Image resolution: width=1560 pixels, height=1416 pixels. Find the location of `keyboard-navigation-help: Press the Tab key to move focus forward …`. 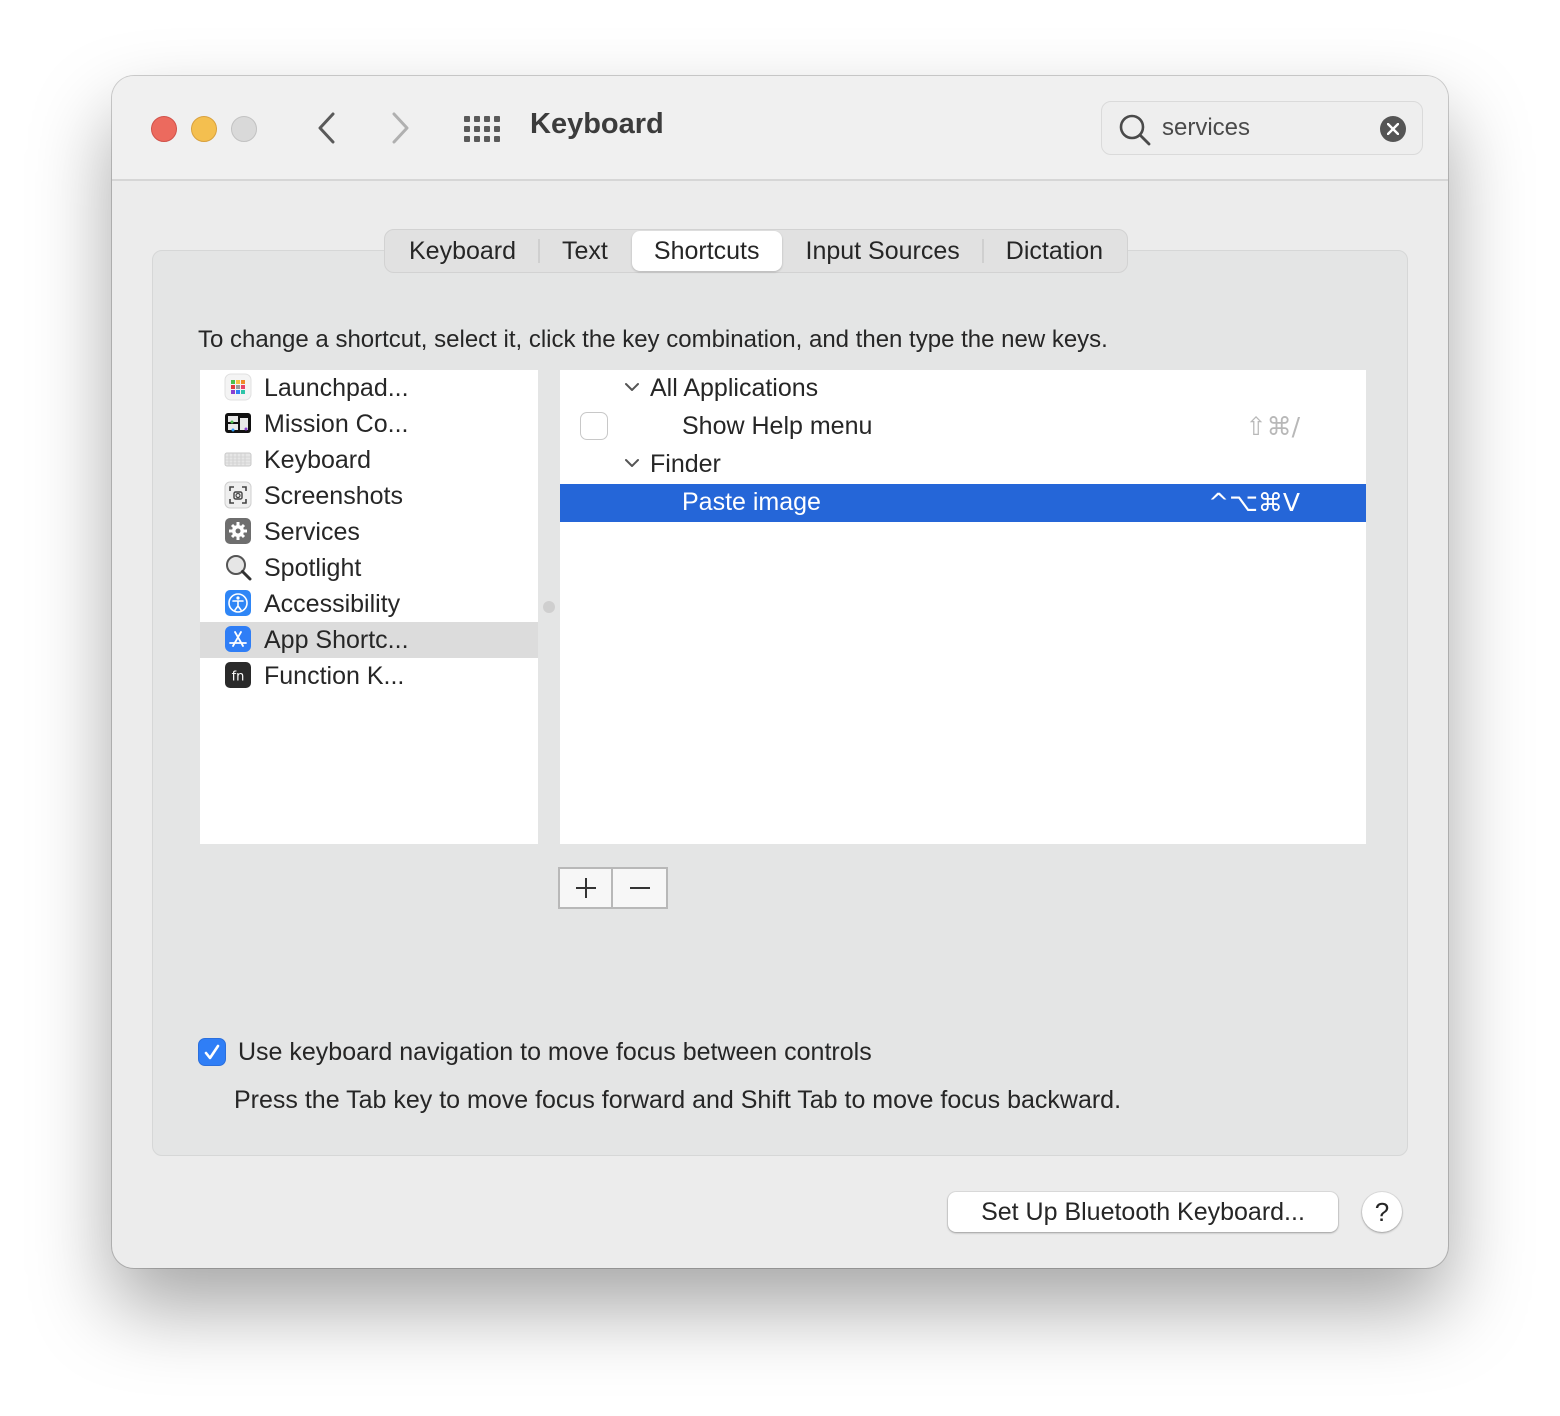

keyboard-navigation-help: Press the Tab key to move focus forward … is located at coordinates (678, 1100).